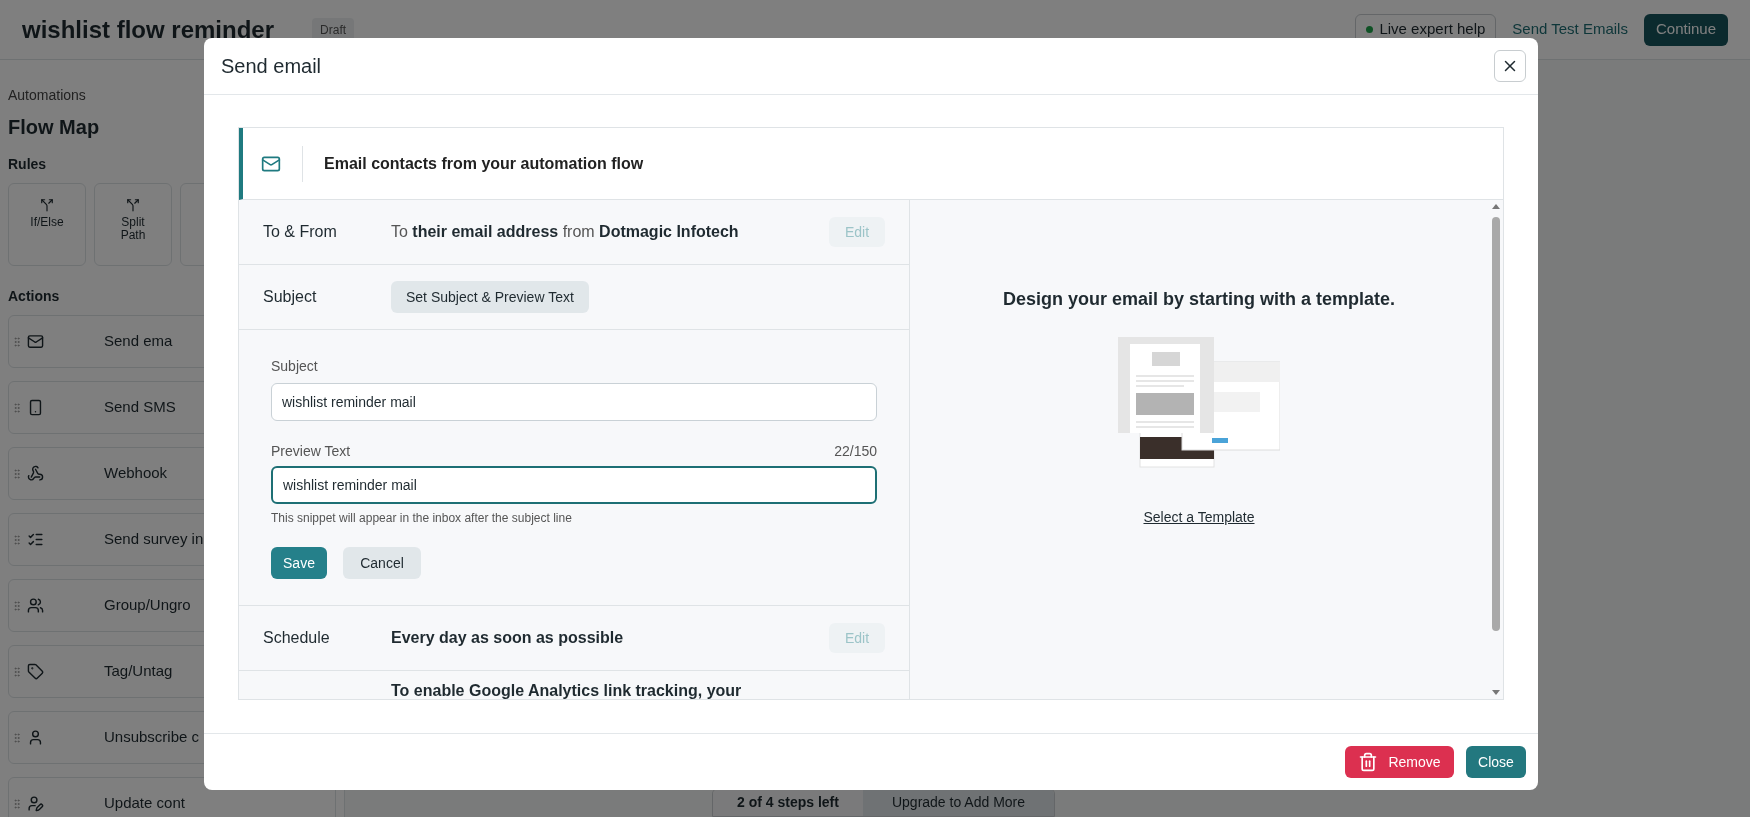 Image resolution: width=1750 pixels, height=817 pixels. What do you see at coordinates (148, 29) in the screenshot?
I see `flow-title: wishlist flow reminder` at bounding box center [148, 29].